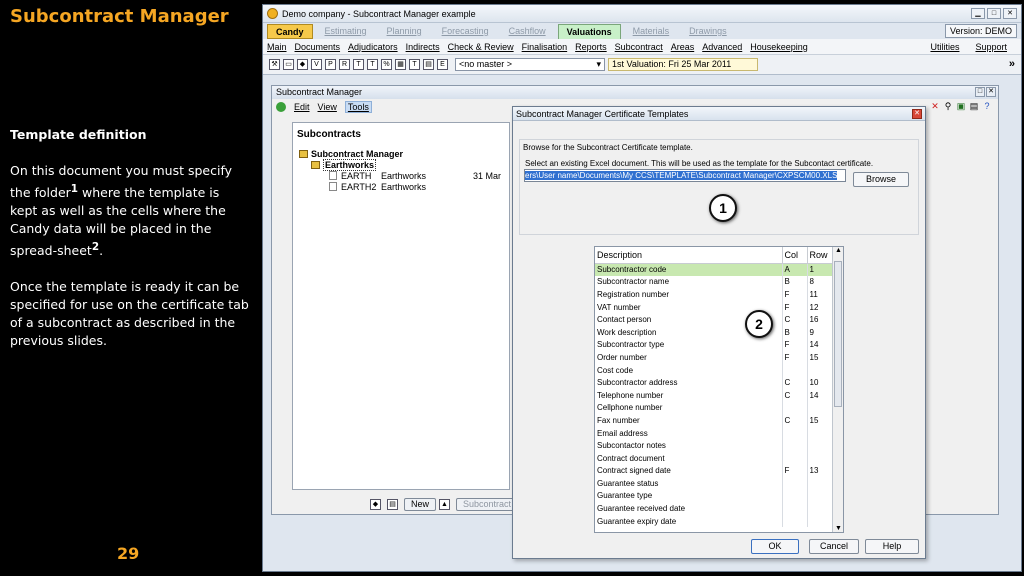  What do you see at coordinates (991, 47) in the screenshot?
I see `menu-support: Support` at bounding box center [991, 47].